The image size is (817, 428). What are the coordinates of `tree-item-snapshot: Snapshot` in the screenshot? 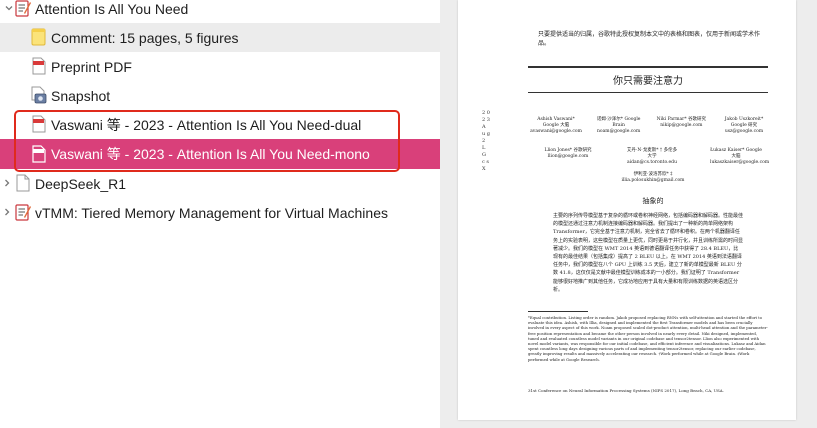 It's located at (220, 95).